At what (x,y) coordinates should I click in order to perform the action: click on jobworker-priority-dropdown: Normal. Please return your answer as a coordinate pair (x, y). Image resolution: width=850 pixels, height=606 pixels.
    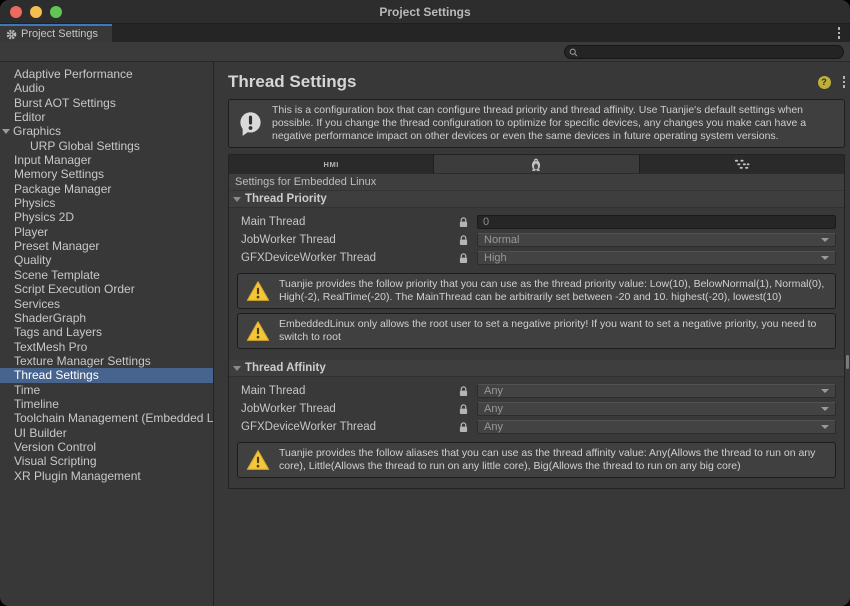
    Looking at the image, I should click on (656, 240).